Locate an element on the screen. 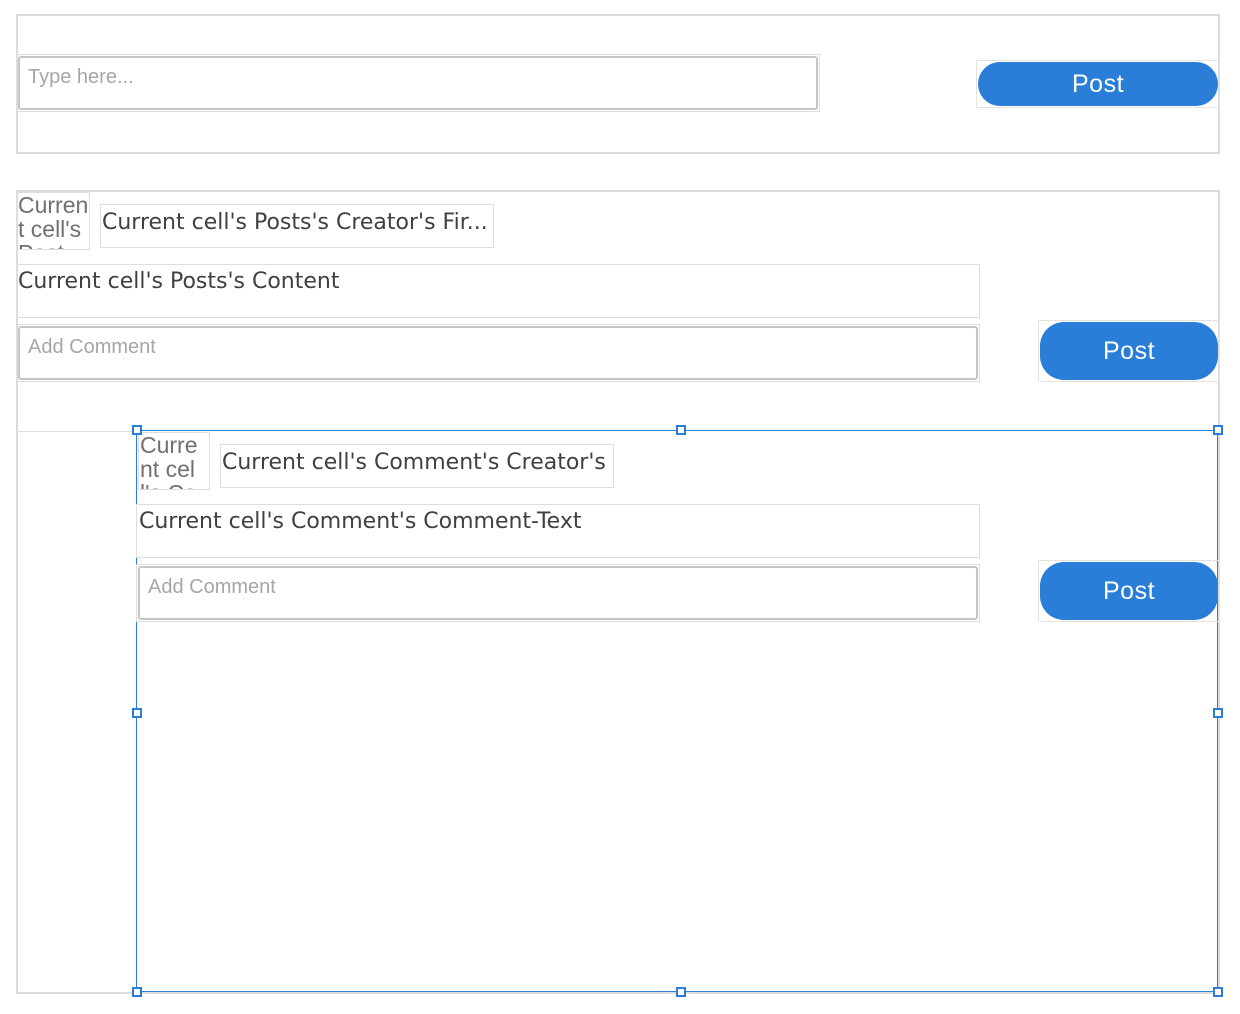 This screenshot has height=1014, width=1240. resize-handle-middle-left is located at coordinates (137, 713).